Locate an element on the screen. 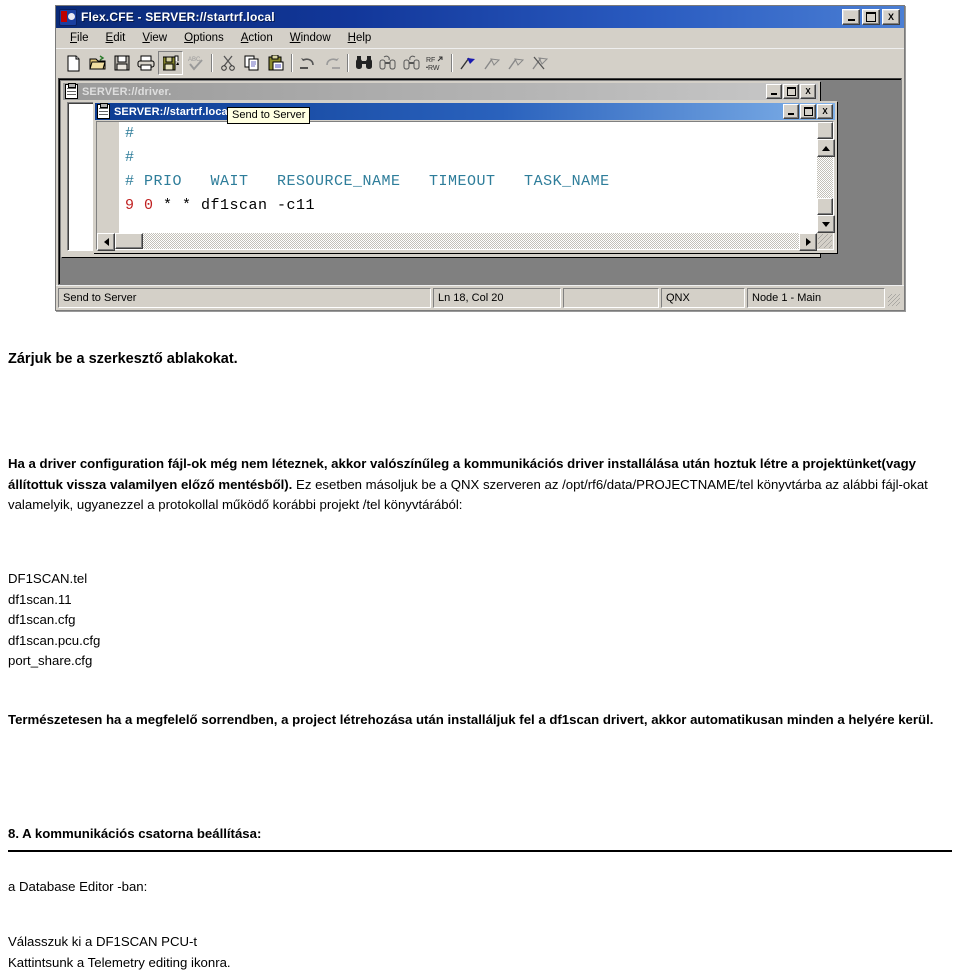  scroll-right-arrow-icon is located at coordinates (808, 242).